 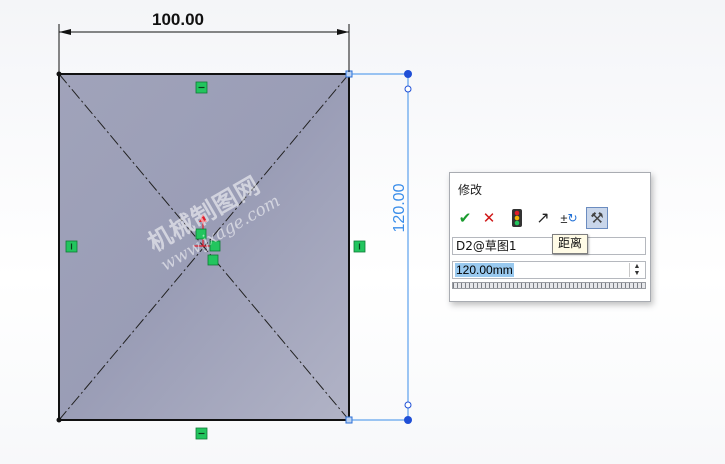 I want to click on dimension-value-text: 120.00mm, so click(x=484, y=270).